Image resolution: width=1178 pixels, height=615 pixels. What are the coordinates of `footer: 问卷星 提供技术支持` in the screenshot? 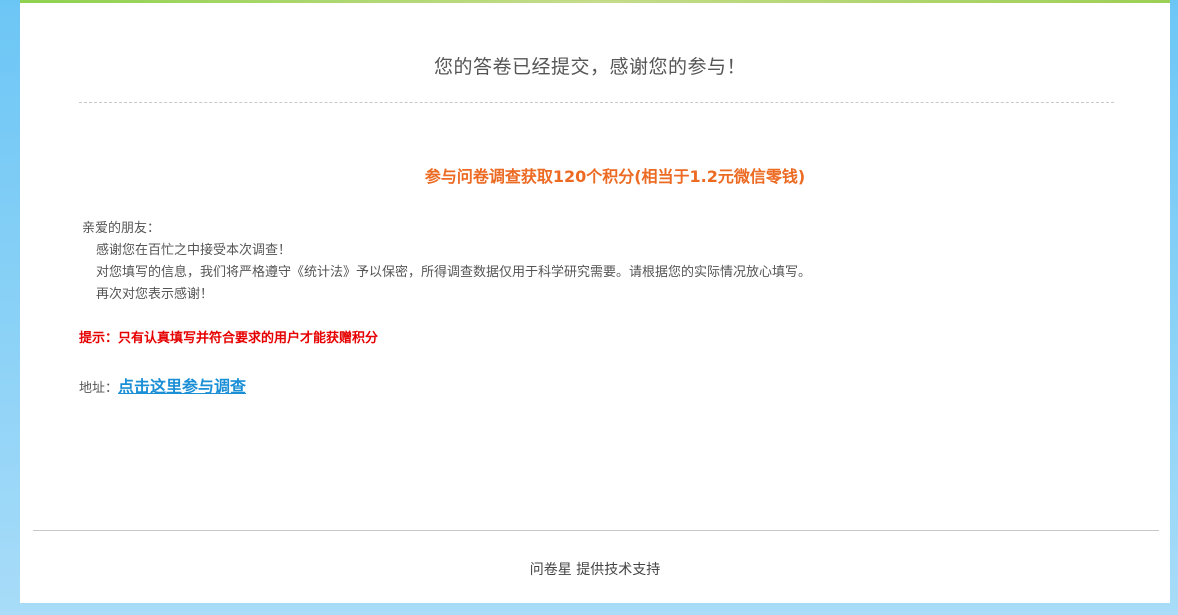 It's located at (595, 569).